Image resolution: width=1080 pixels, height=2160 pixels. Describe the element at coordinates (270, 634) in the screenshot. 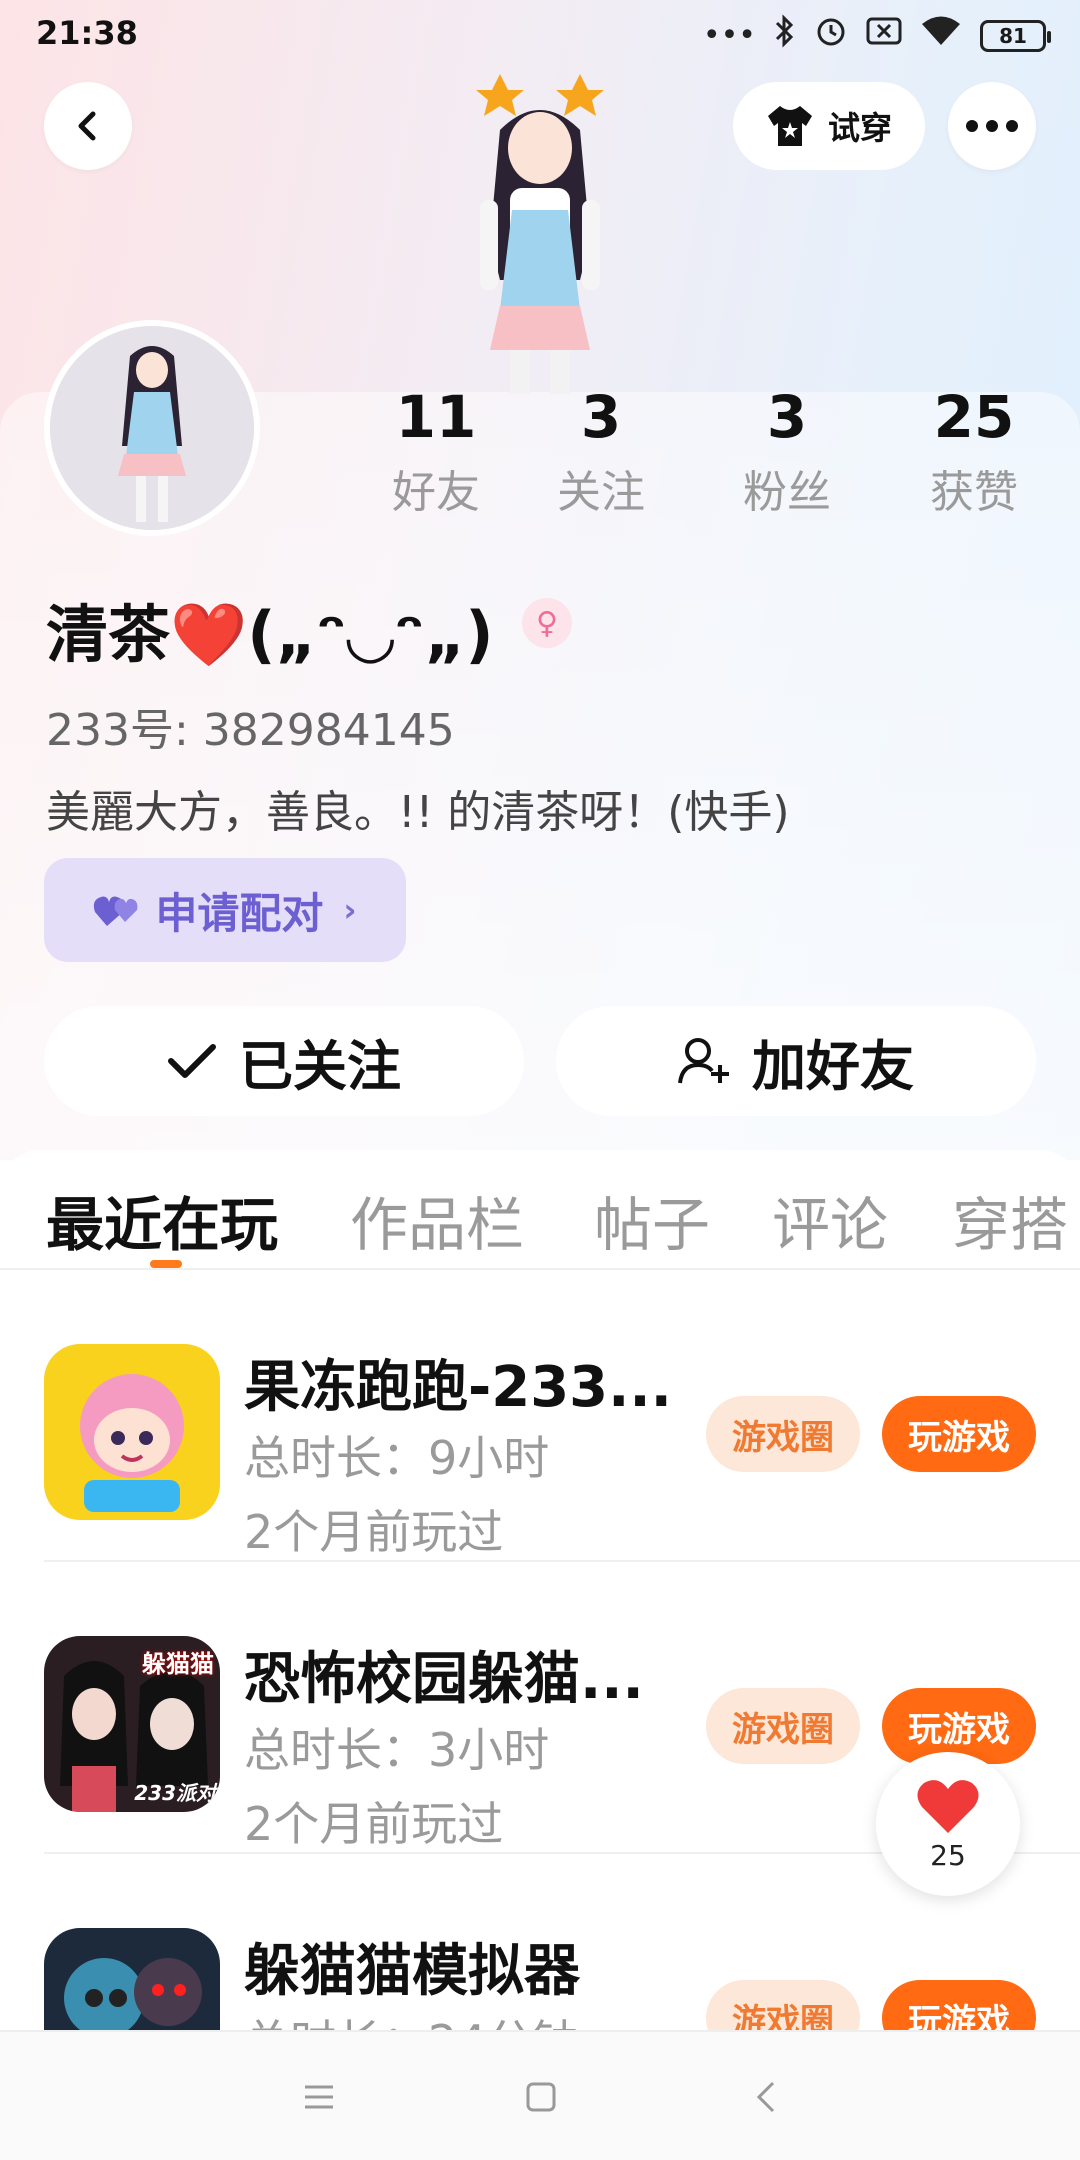

I see `username: 清茶❤️(„ᵔ◡ᵔ„)` at that location.